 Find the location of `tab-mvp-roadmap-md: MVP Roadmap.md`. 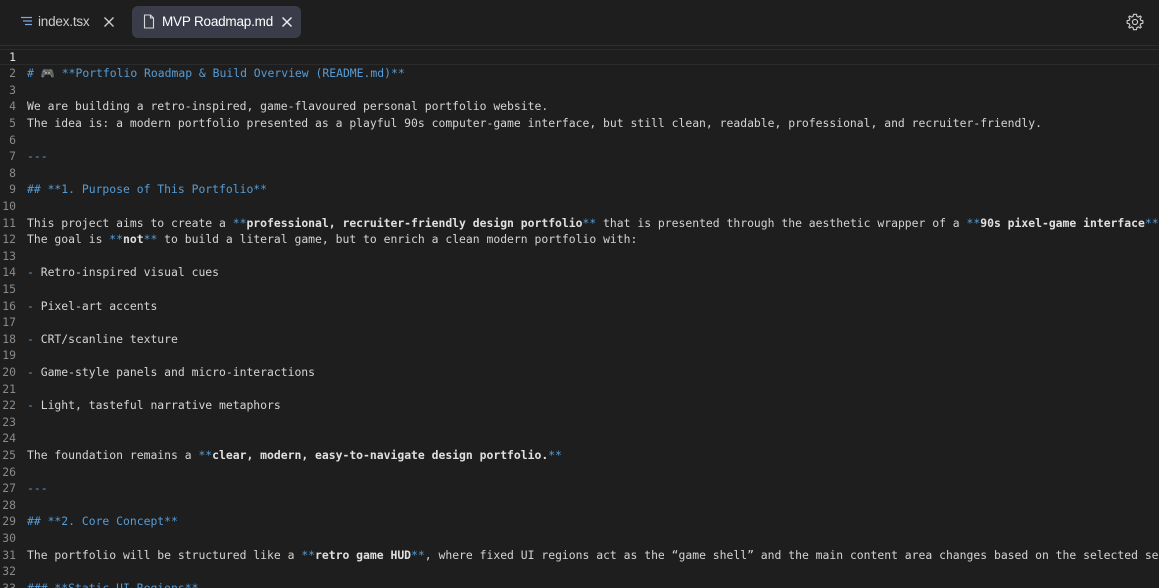

tab-mvp-roadmap-md: MVP Roadmap.md is located at coordinates (216, 22).